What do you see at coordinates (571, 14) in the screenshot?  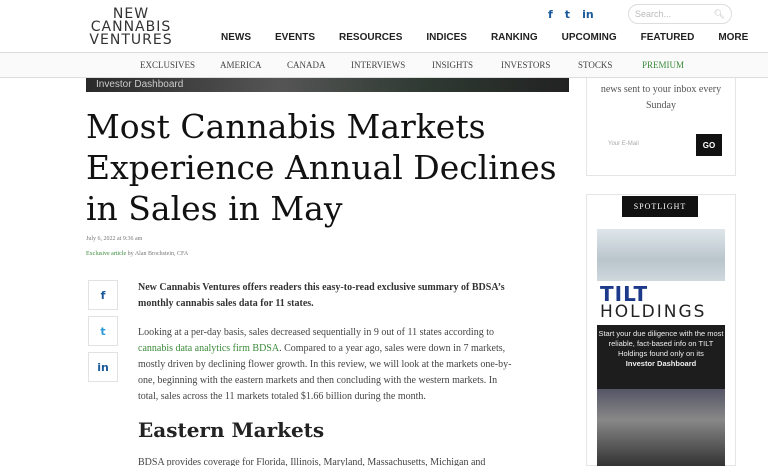 I see `social-links: f t in` at bounding box center [571, 14].